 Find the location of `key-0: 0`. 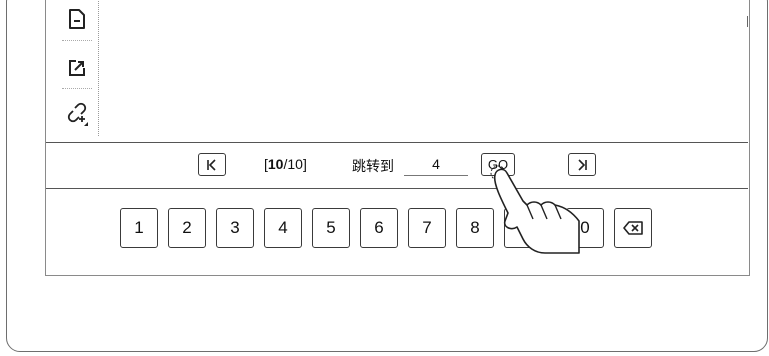

key-0: 0 is located at coordinates (585, 228).